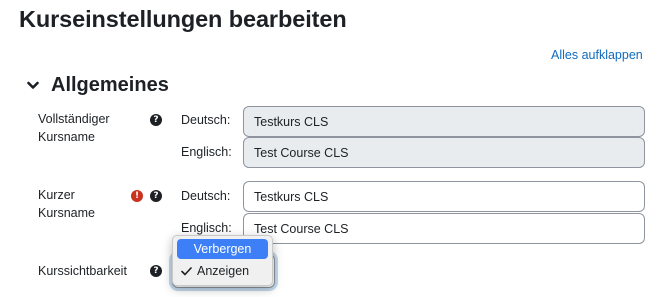 This screenshot has height=297, width=661. I want to click on option-label: Anzeigen, so click(223, 271).